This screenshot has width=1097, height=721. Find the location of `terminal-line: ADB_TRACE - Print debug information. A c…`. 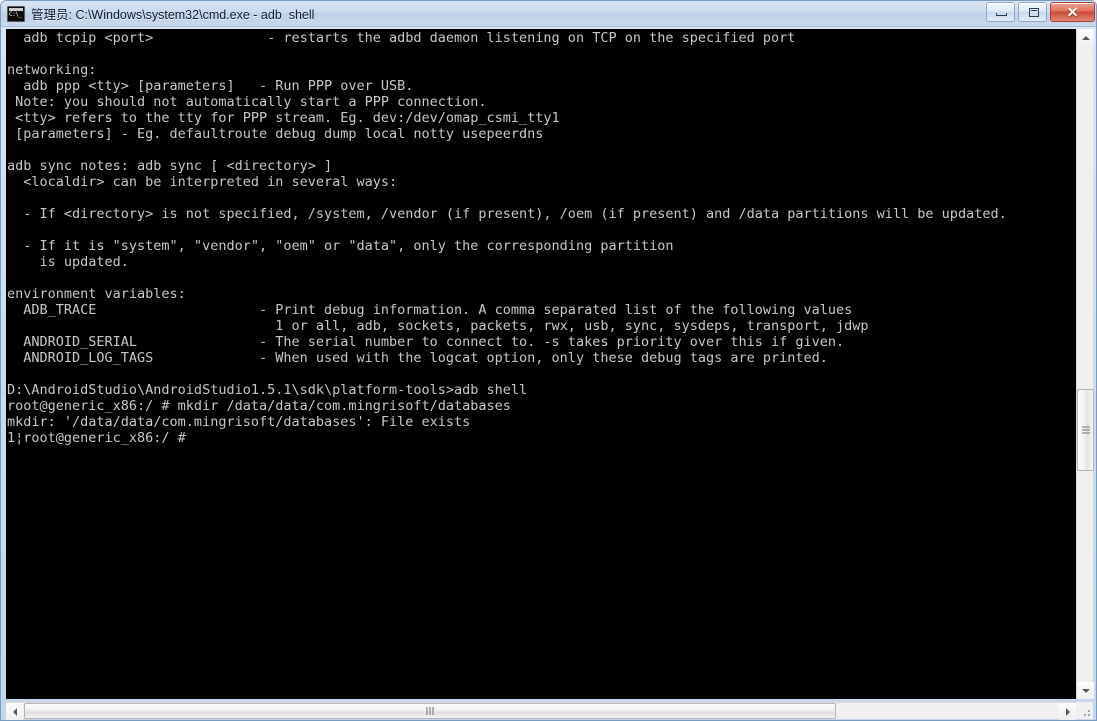

terminal-line: ADB_TRACE - Print debug information. A c… is located at coordinates (430, 310).